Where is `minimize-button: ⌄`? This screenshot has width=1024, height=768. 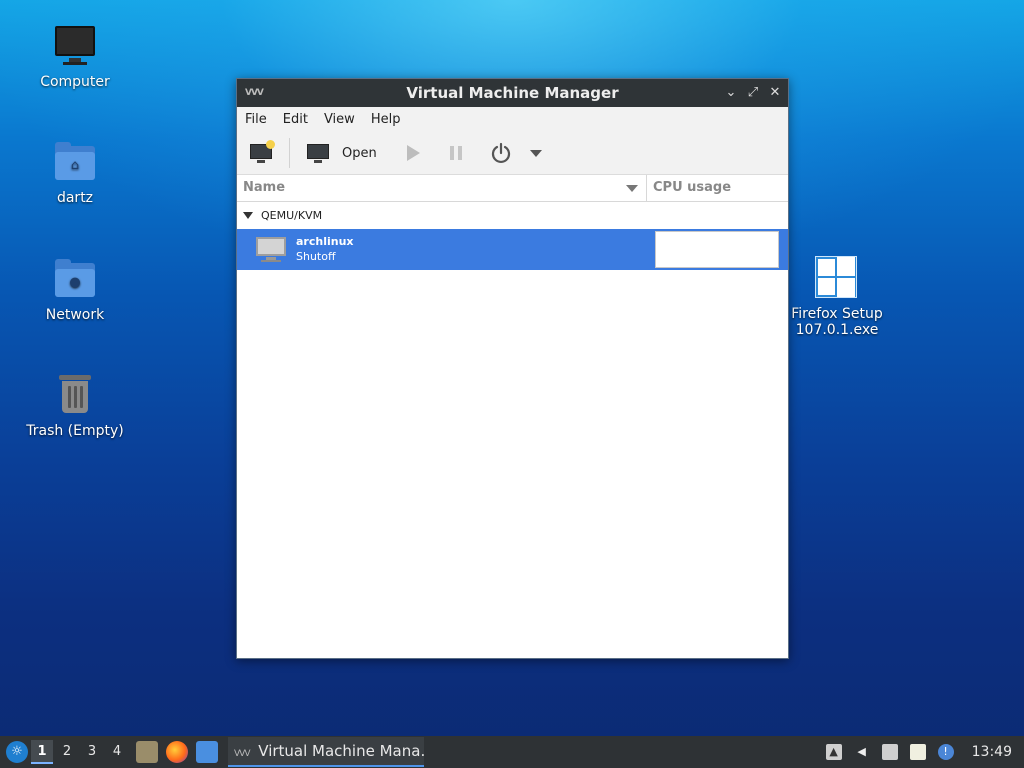
minimize-button: ⌄ is located at coordinates (731, 93).